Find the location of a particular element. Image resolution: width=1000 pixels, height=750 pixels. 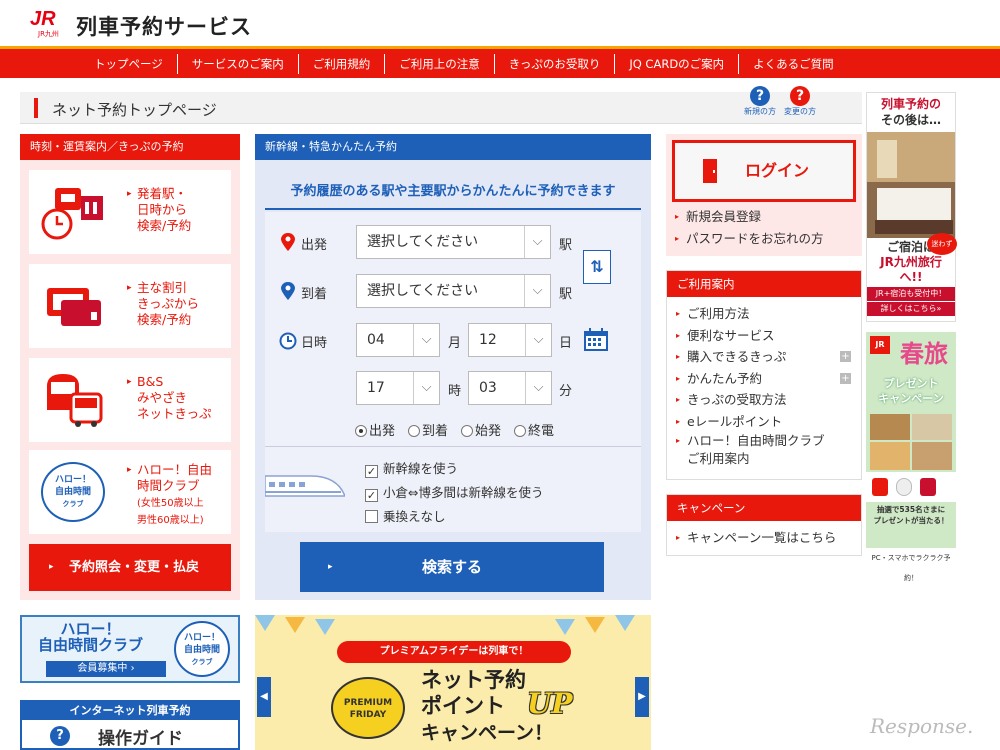

login-button: ログイン is located at coordinates (764, 171).